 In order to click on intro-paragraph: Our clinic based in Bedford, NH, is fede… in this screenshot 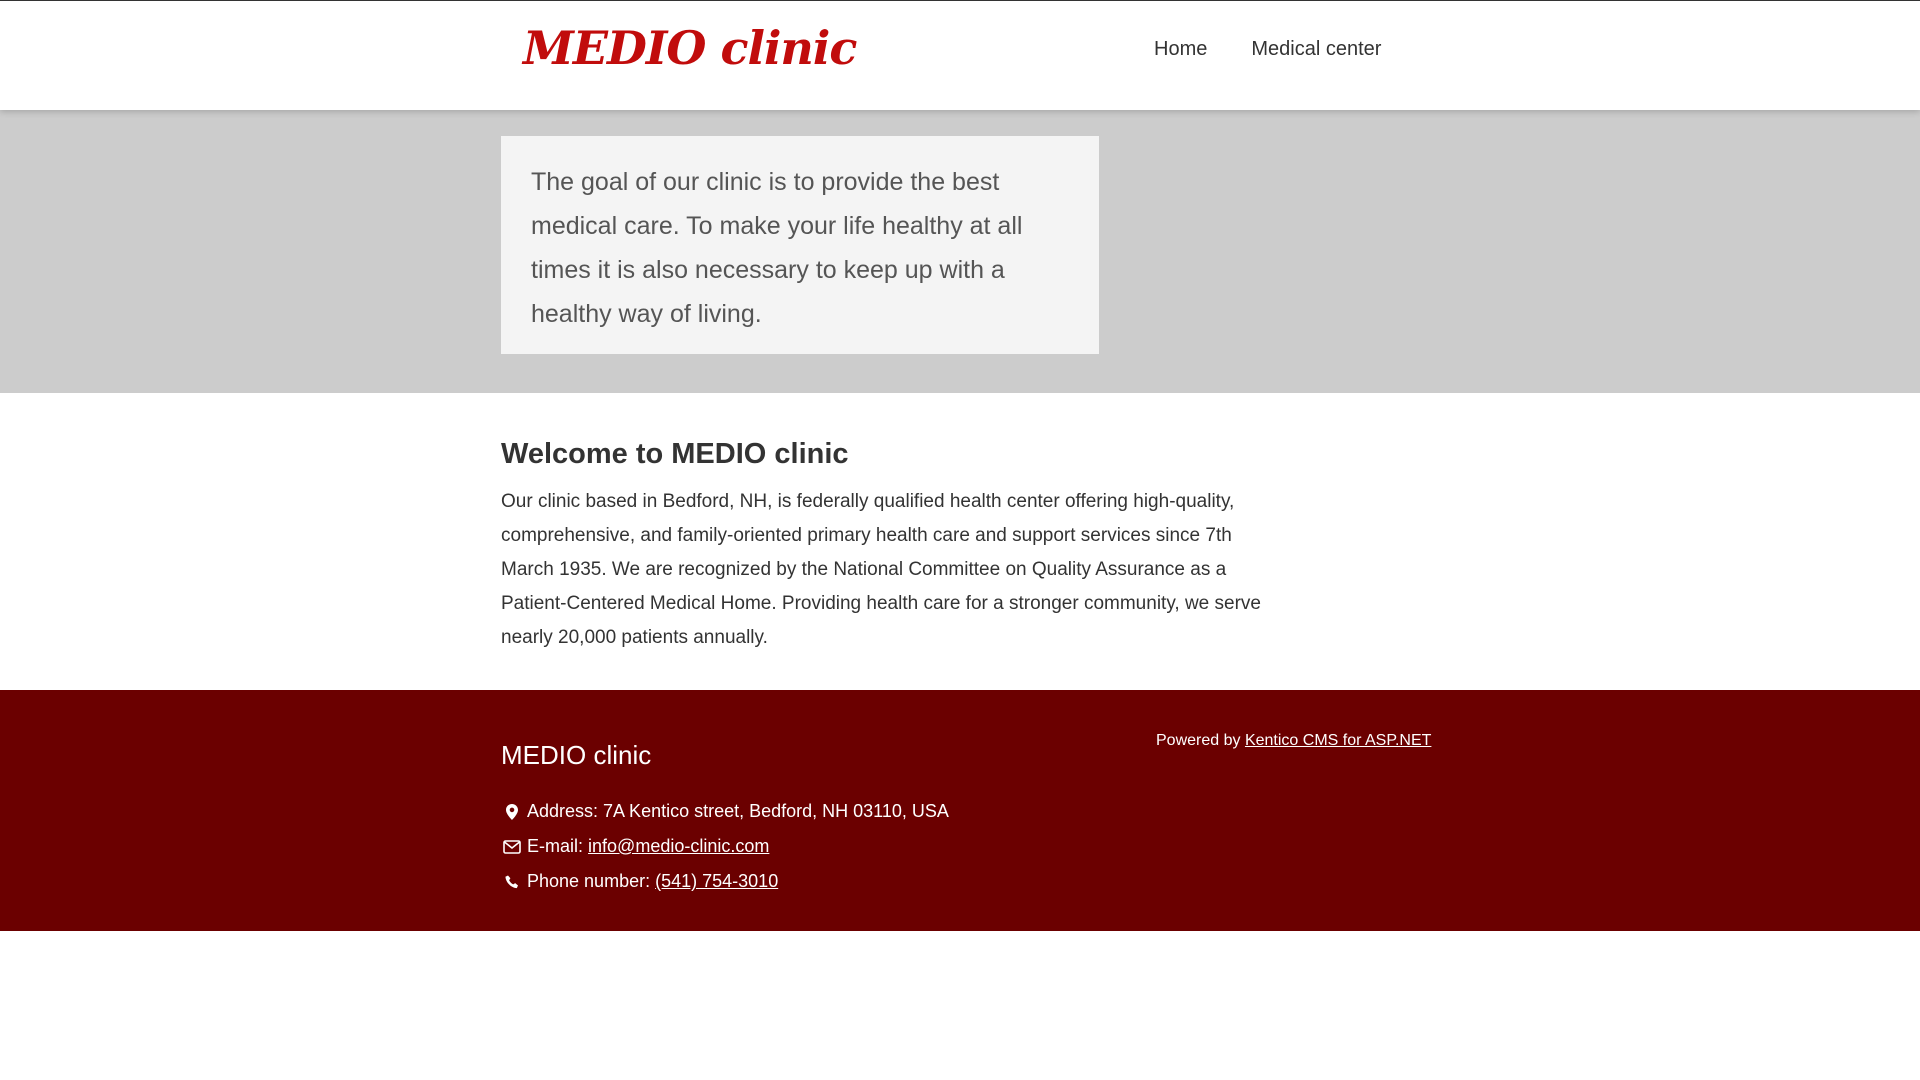, I will do `click(881, 569)`.